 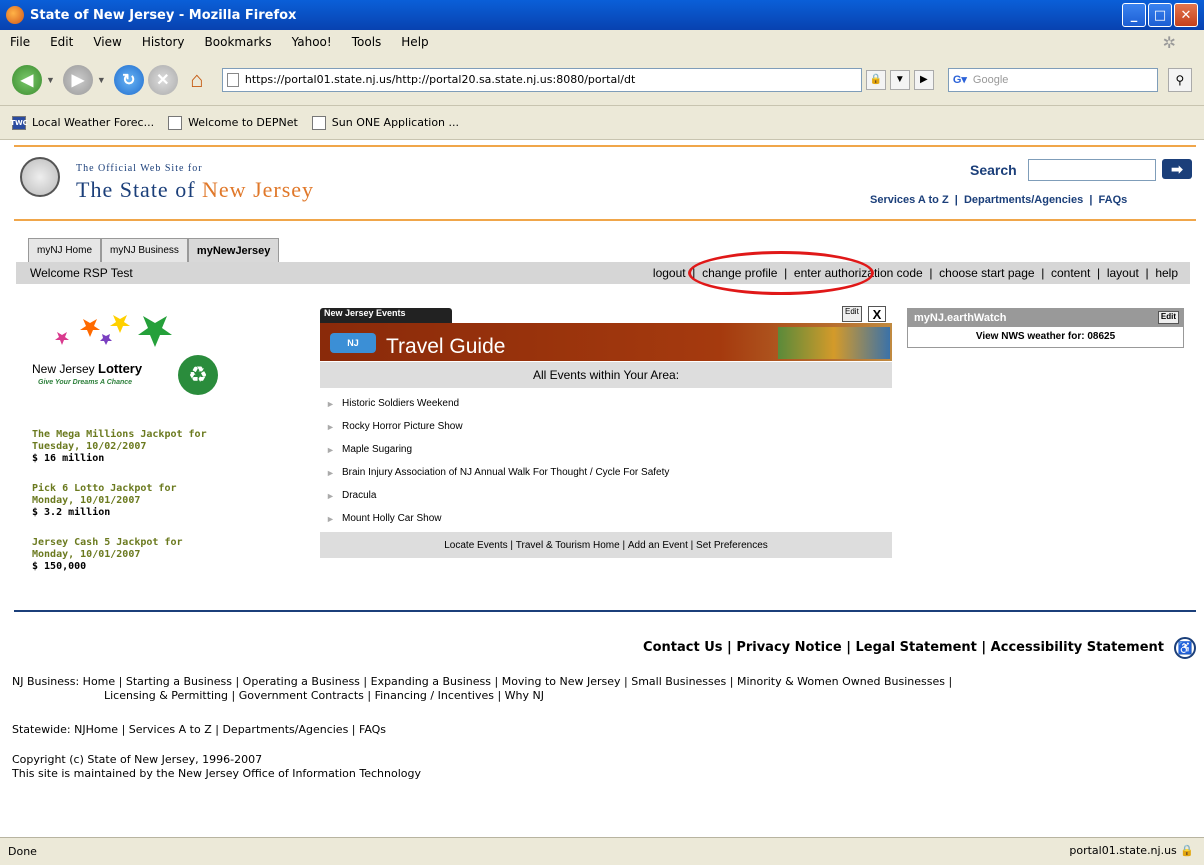 I want to click on close-button: ✕, so click(x=1186, y=15).